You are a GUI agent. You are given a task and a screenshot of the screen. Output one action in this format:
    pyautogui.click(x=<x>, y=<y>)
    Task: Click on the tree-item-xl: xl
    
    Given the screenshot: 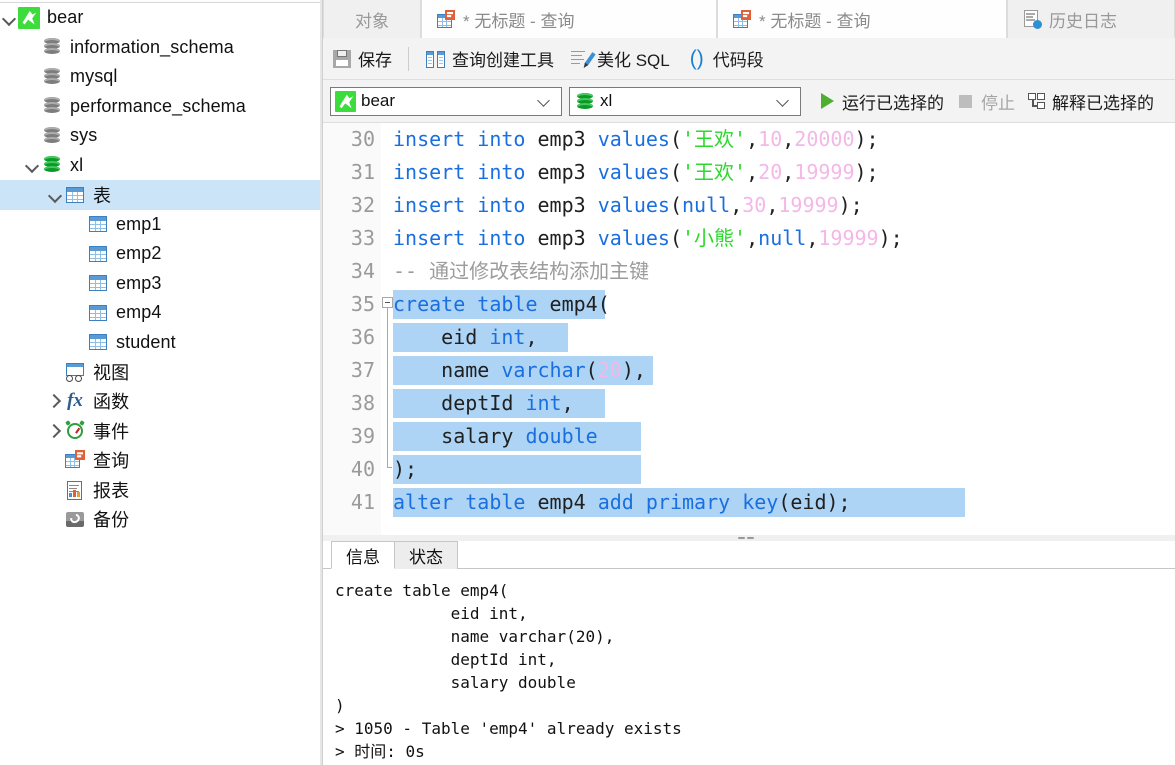 What is the action you would take?
    pyautogui.click(x=160, y=166)
    